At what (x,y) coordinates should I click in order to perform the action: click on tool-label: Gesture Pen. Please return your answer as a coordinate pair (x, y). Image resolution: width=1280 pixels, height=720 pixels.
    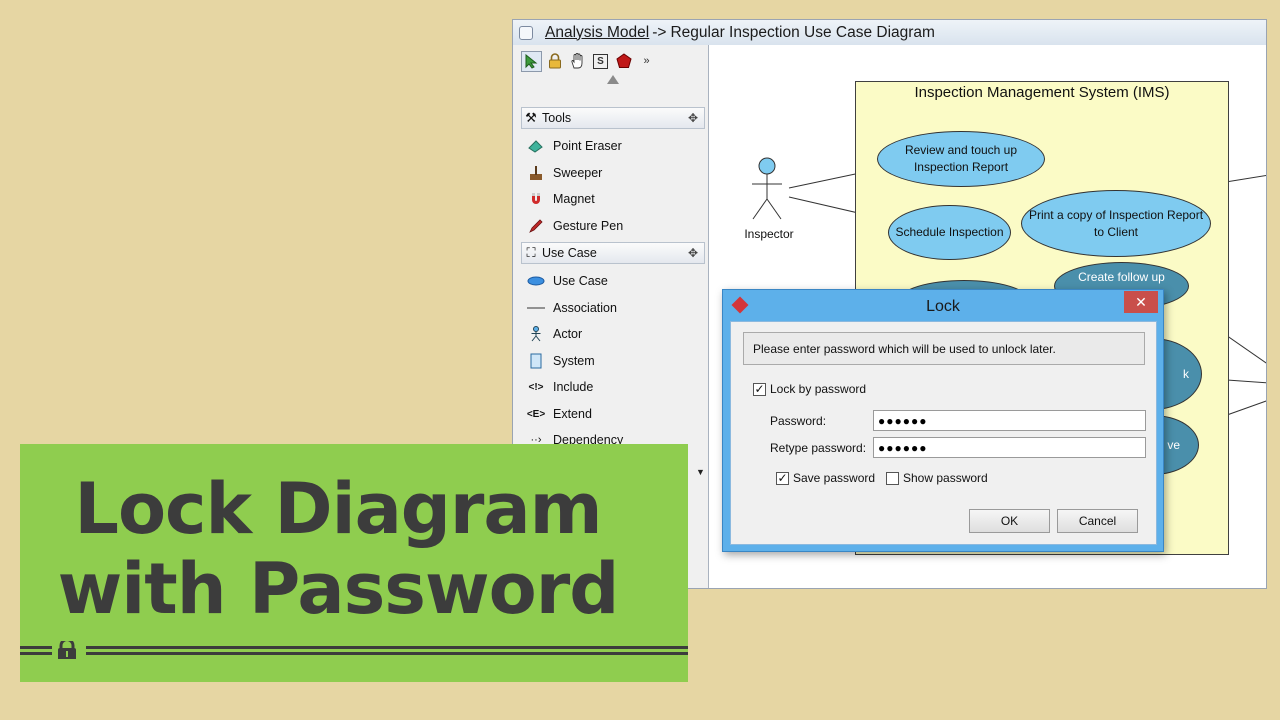
    Looking at the image, I should click on (588, 226).